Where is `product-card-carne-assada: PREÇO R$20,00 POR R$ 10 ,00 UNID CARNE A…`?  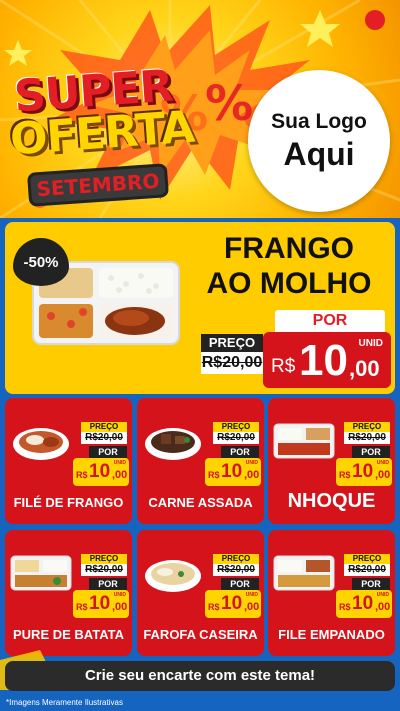 product-card-carne-assada: PREÇO R$20,00 POR R$ 10 ,00 UNID CARNE A… is located at coordinates (200, 461).